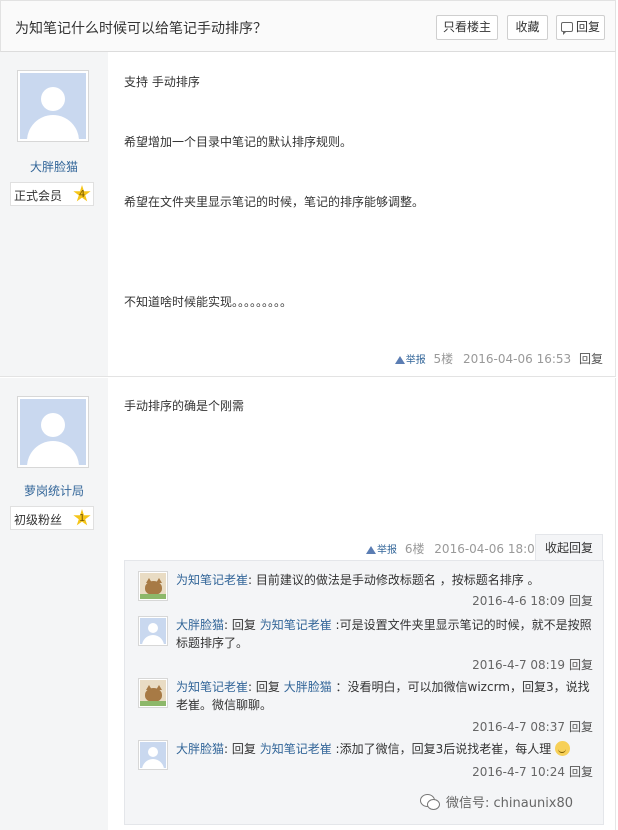 The width and height of the screenshot is (618, 830). What do you see at coordinates (591, 359) in the screenshot?
I see `post-reply-link: 回复` at bounding box center [591, 359].